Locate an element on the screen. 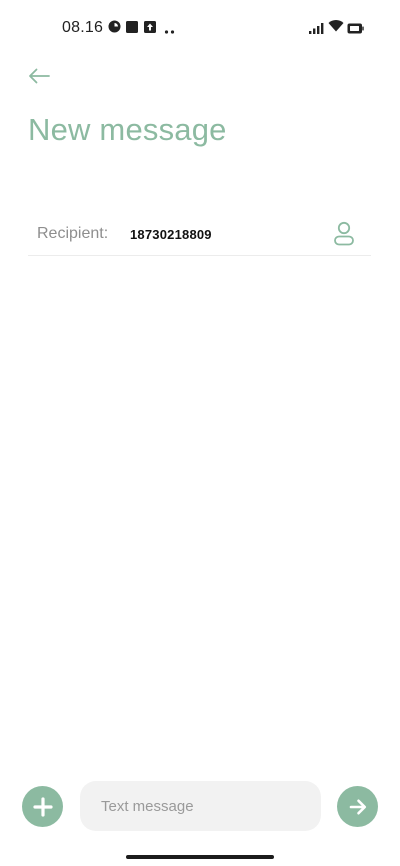 The height and width of the screenshot is (866, 400). recipient-field: 18730218809 is located at coordinates (171, 234).